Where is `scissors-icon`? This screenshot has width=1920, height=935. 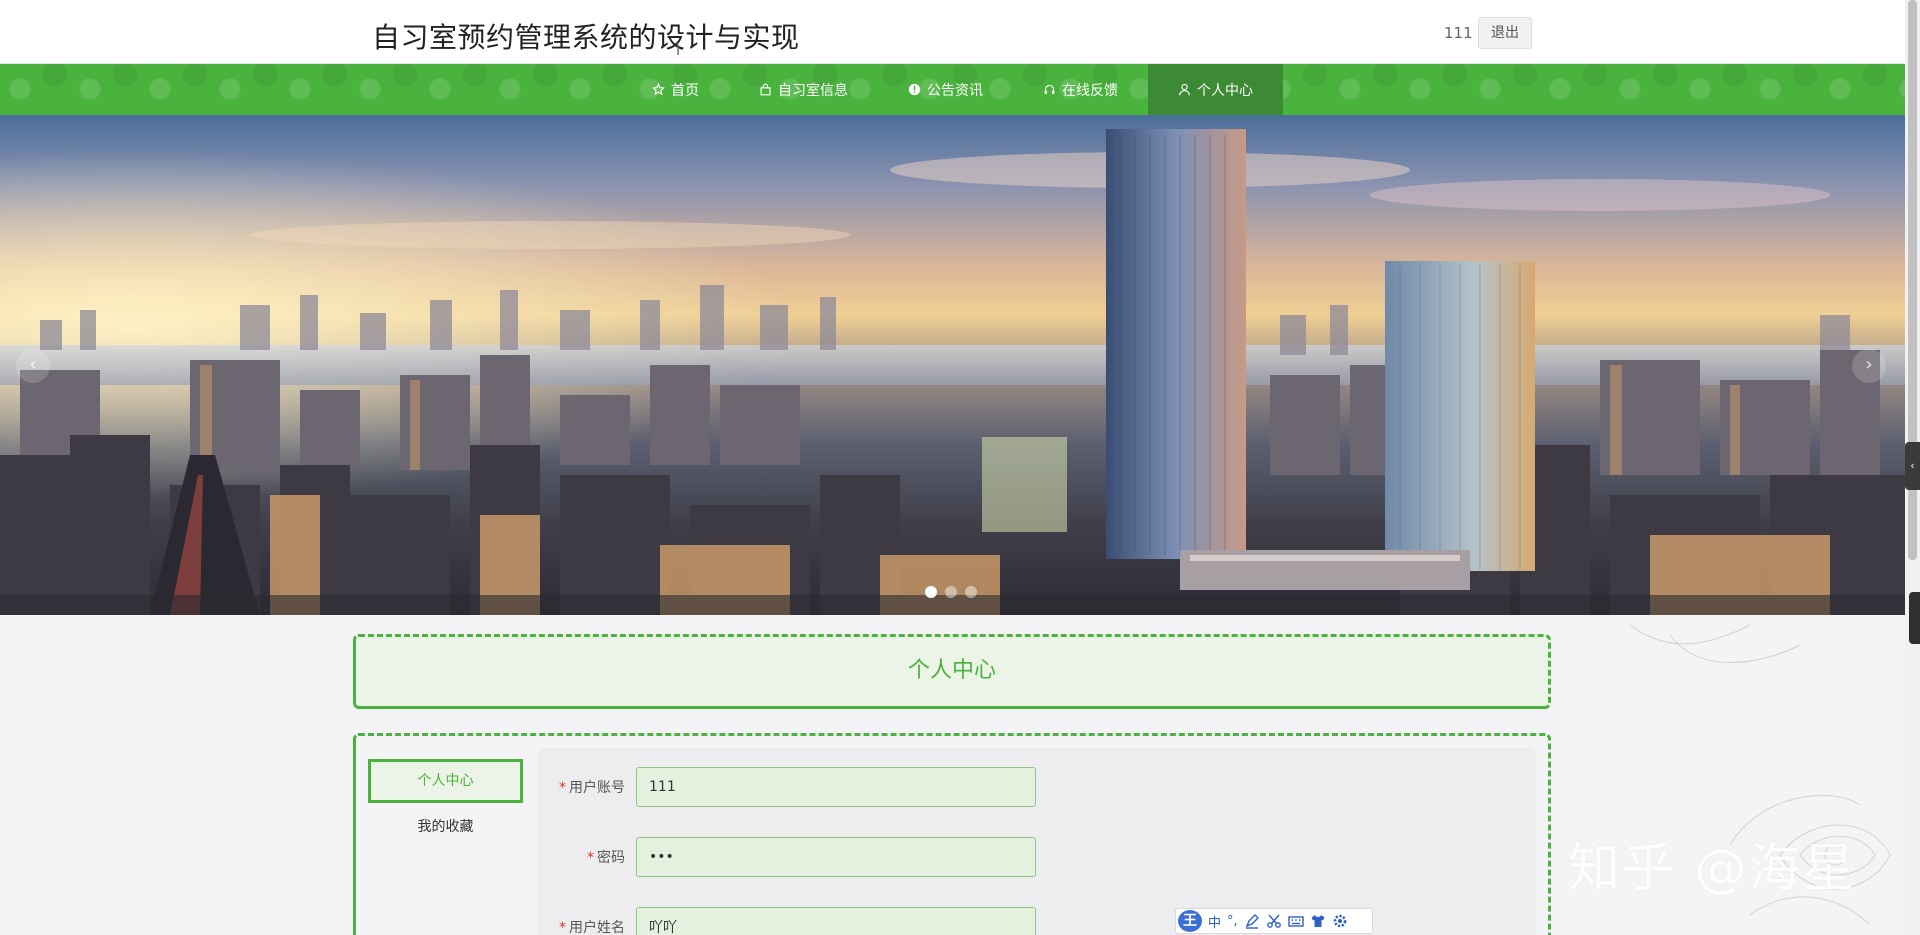 scissors-icon is located at coordinates (1274, 921).